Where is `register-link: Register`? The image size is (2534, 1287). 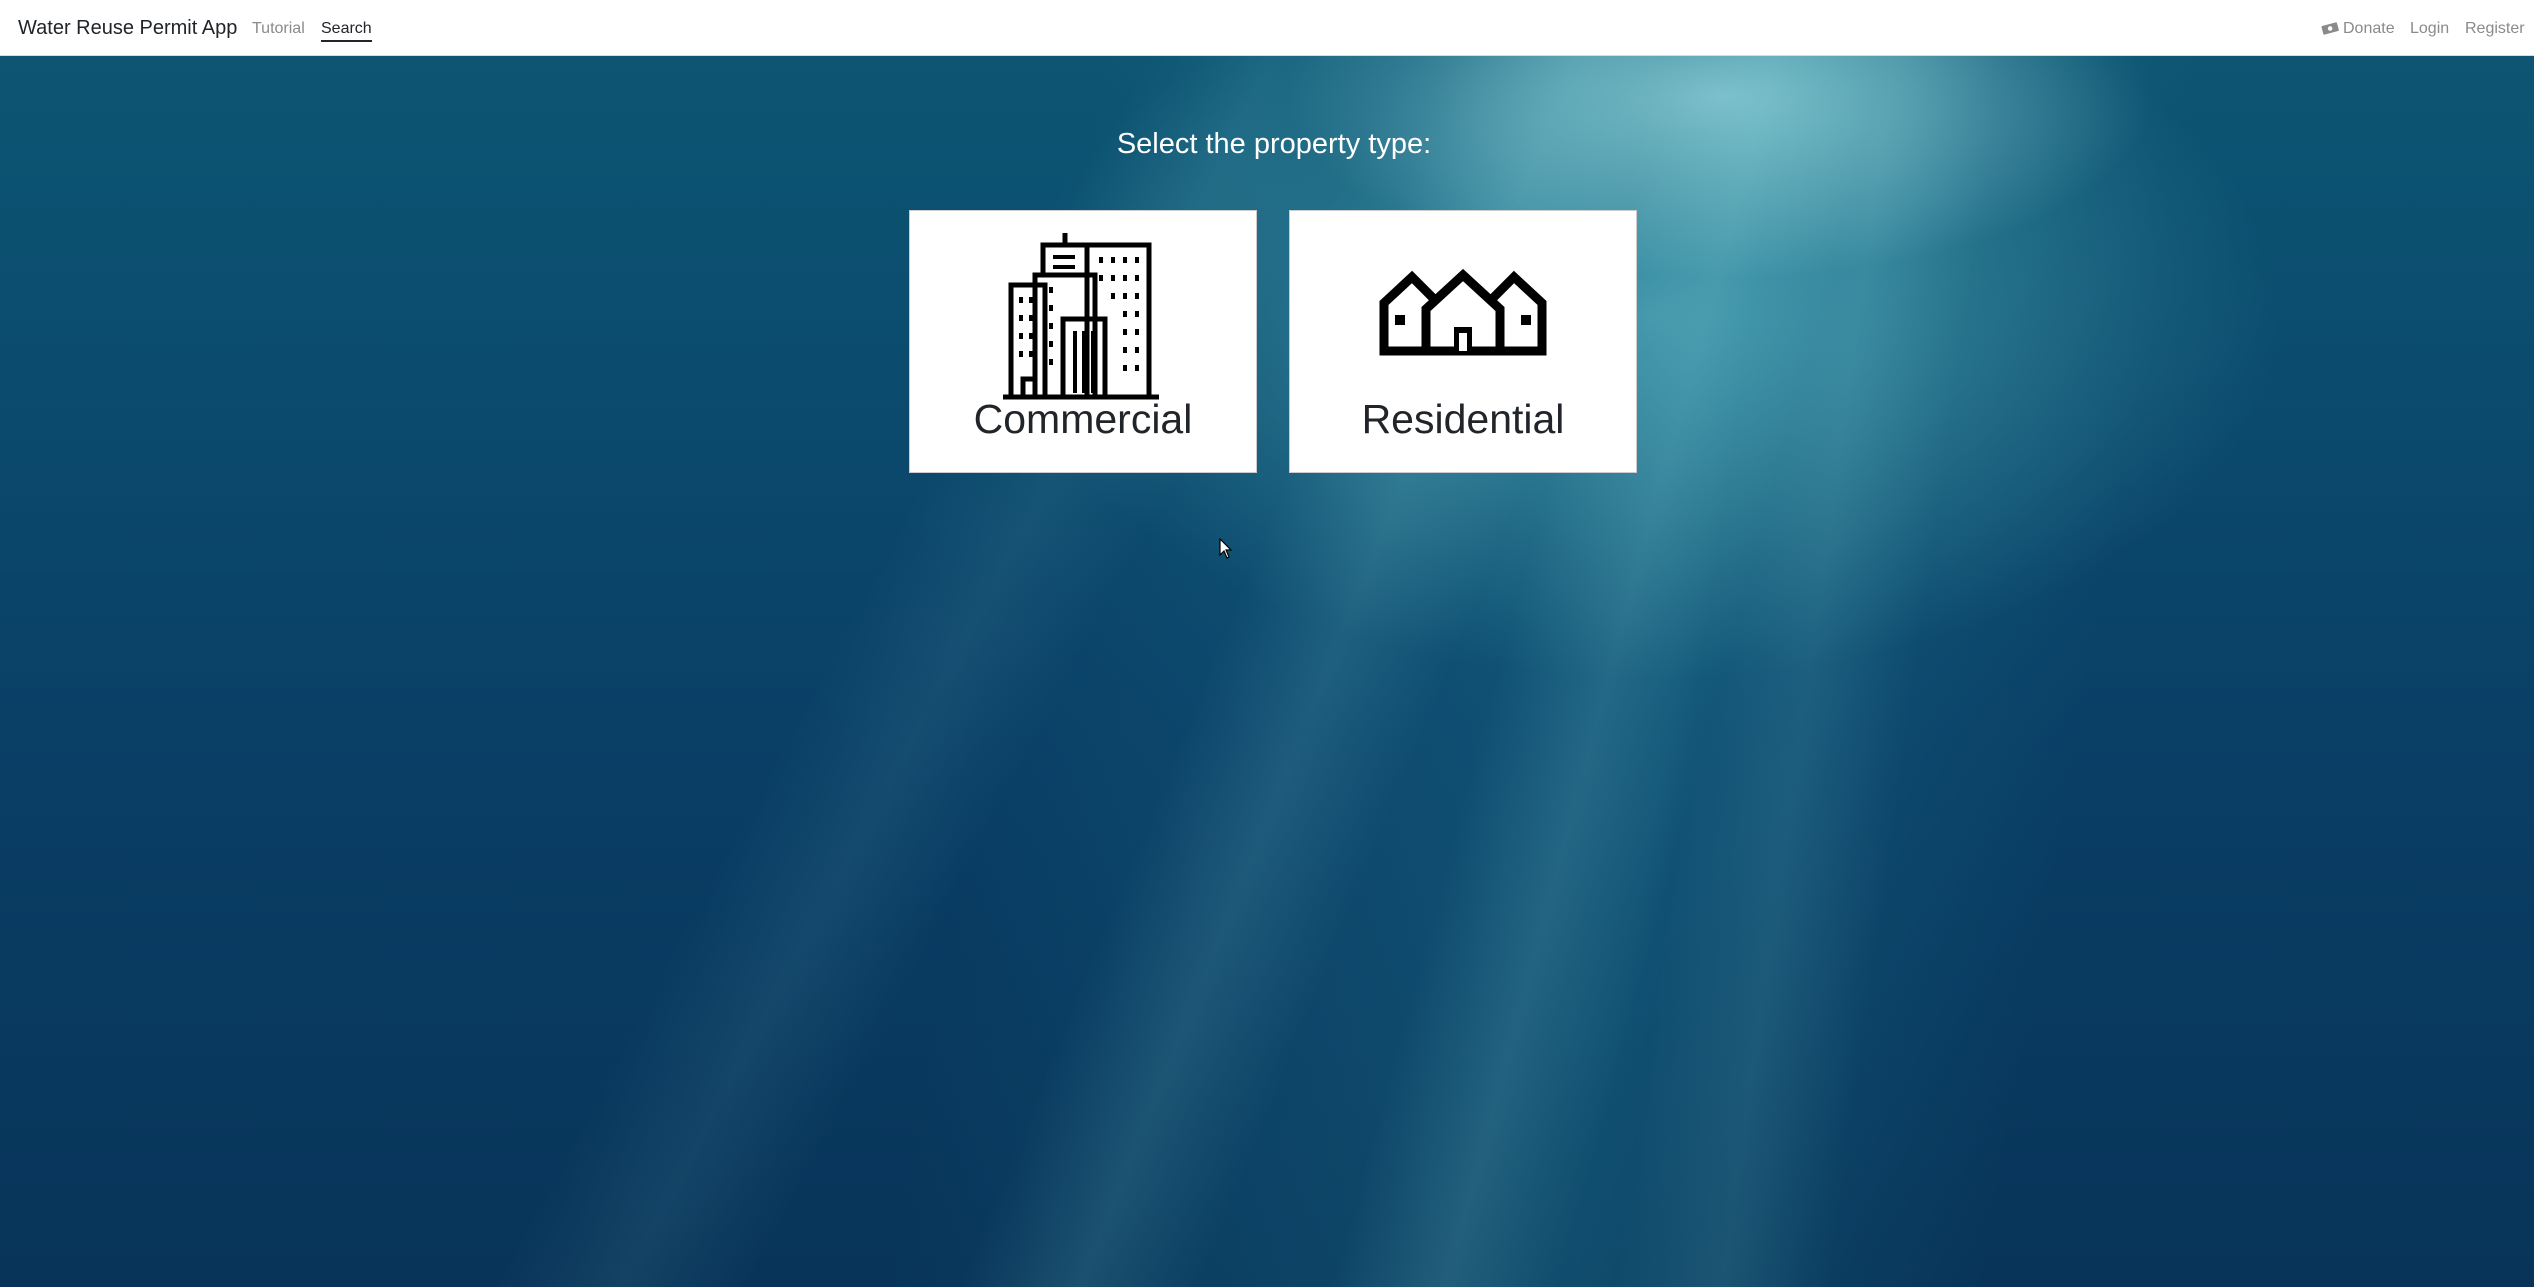 register-link: Register is located at coordinates (2495, 29).